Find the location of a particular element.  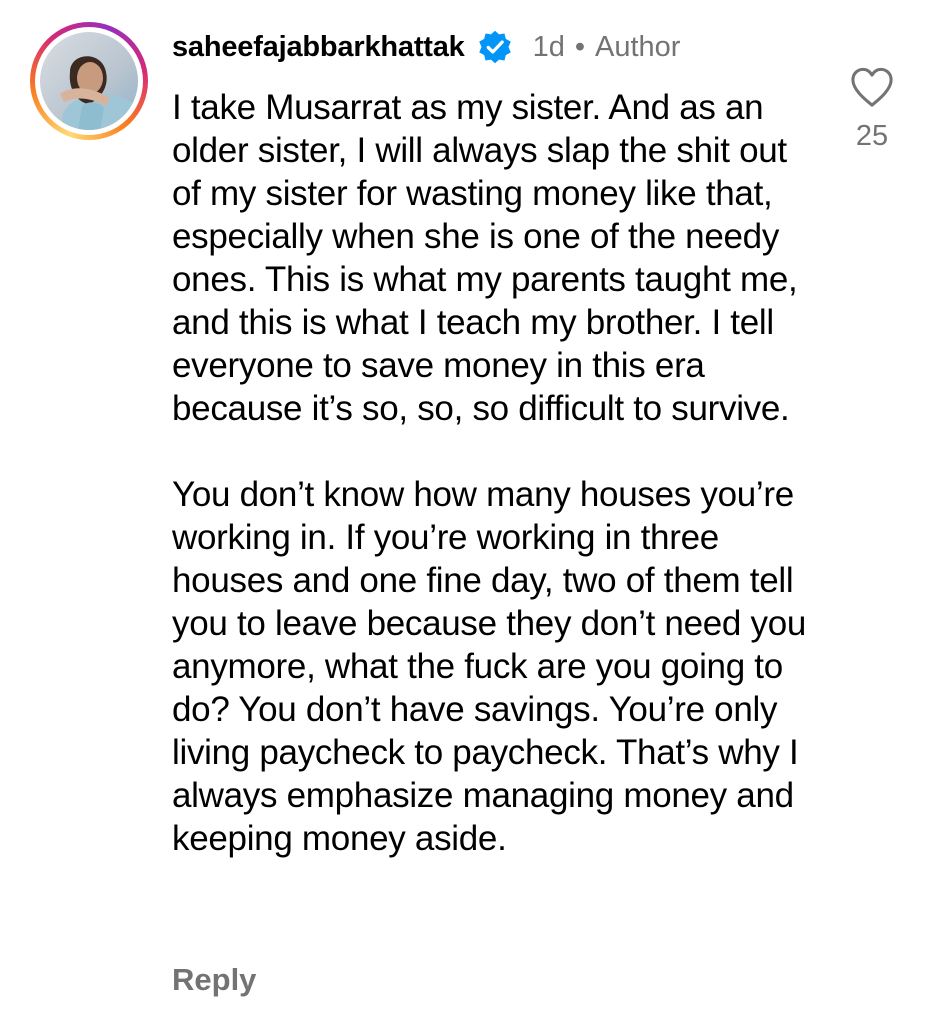

author-label: Author is located at coordinates (638, 46).